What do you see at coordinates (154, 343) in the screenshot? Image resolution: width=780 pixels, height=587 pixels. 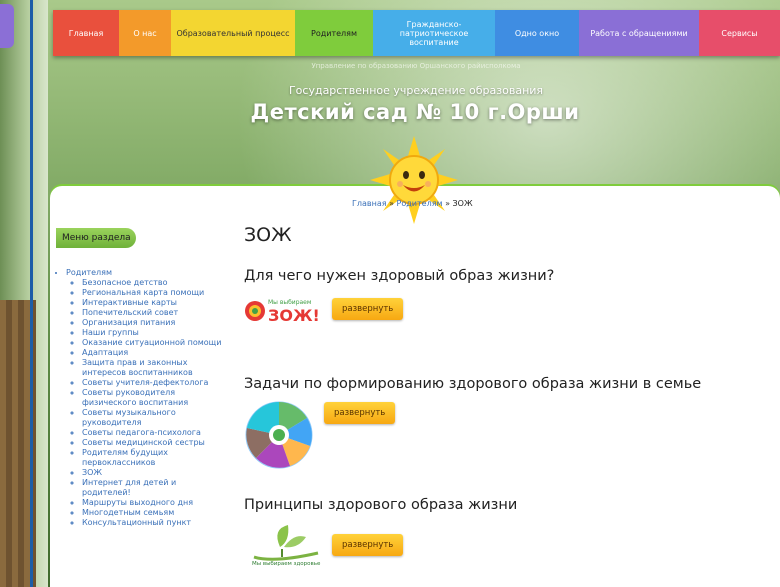 I see `menu-item: Оказание ситуационной помощи` at bounding box center [154, 343].